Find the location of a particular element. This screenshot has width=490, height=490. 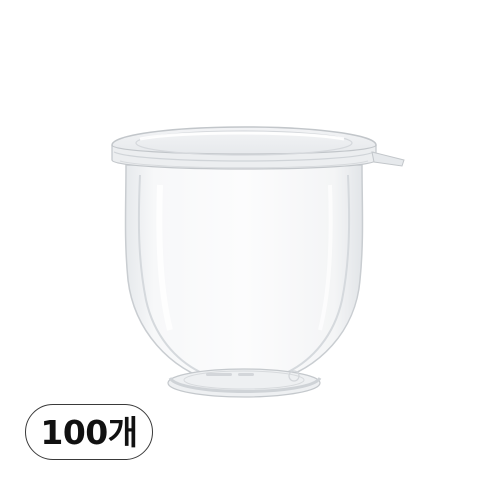

cup-lid is located at coordinates (258, 148).